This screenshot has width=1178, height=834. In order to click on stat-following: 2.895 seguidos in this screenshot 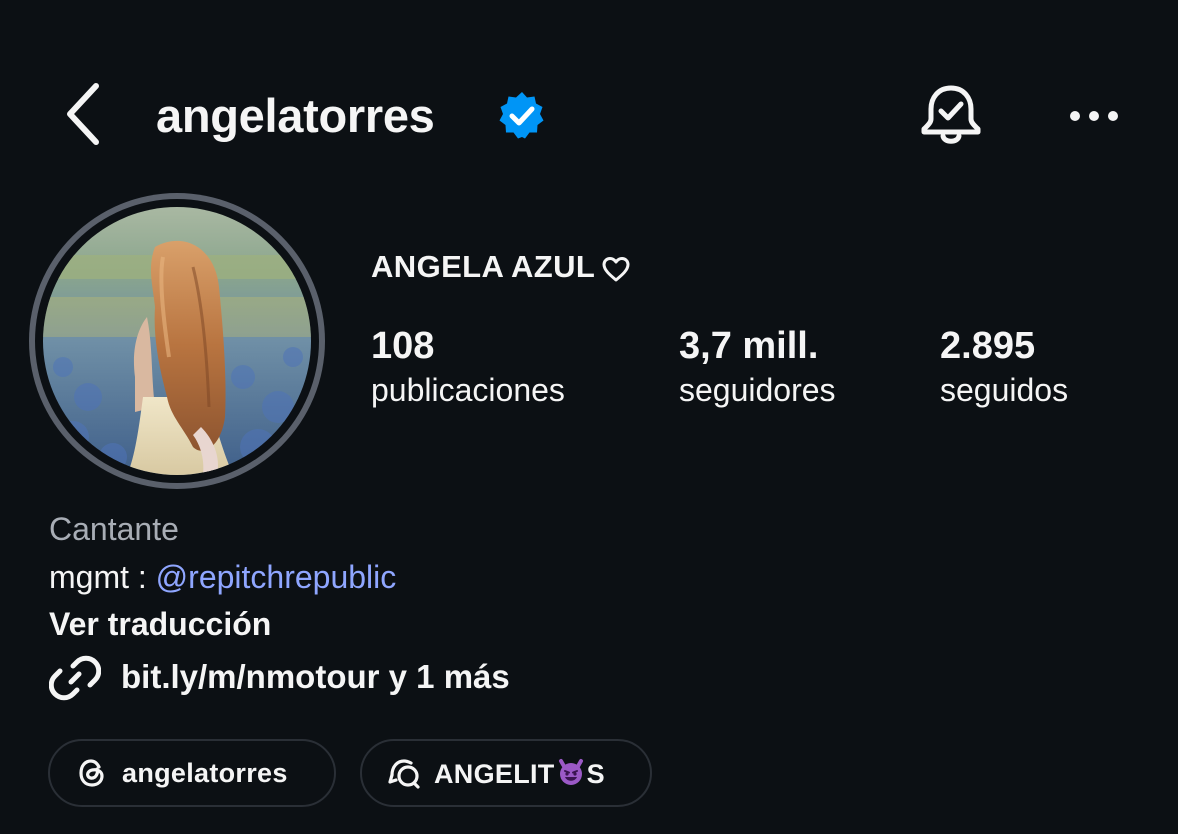, I will do `click(1004, 366)`.